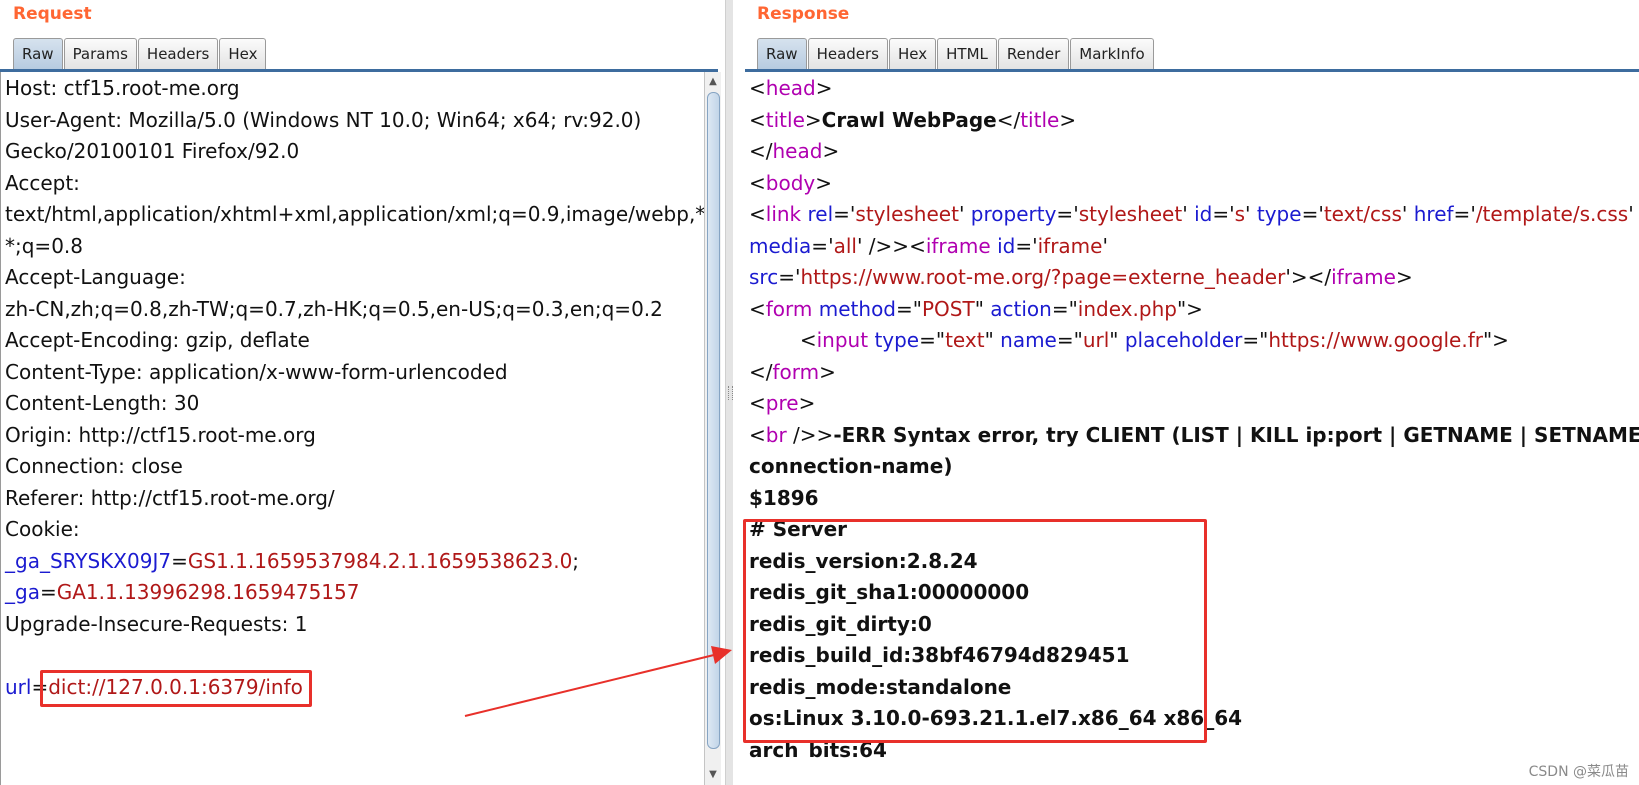 This screenshot has height=785, width=1639. What do you see at coordinates (798, 529) in the screenshot?
I see `redis-info-line: # Server` at bounding box center [798, 529].